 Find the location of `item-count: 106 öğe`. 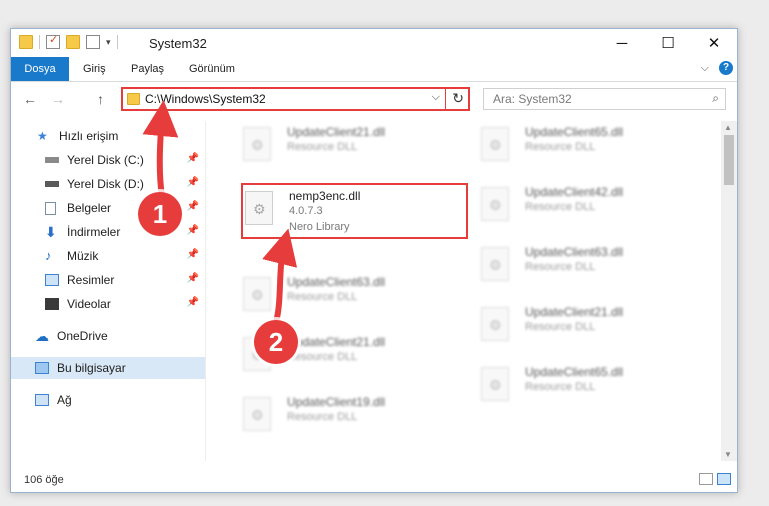

item-count: 106 öğe is located at coordinates (44, 480).